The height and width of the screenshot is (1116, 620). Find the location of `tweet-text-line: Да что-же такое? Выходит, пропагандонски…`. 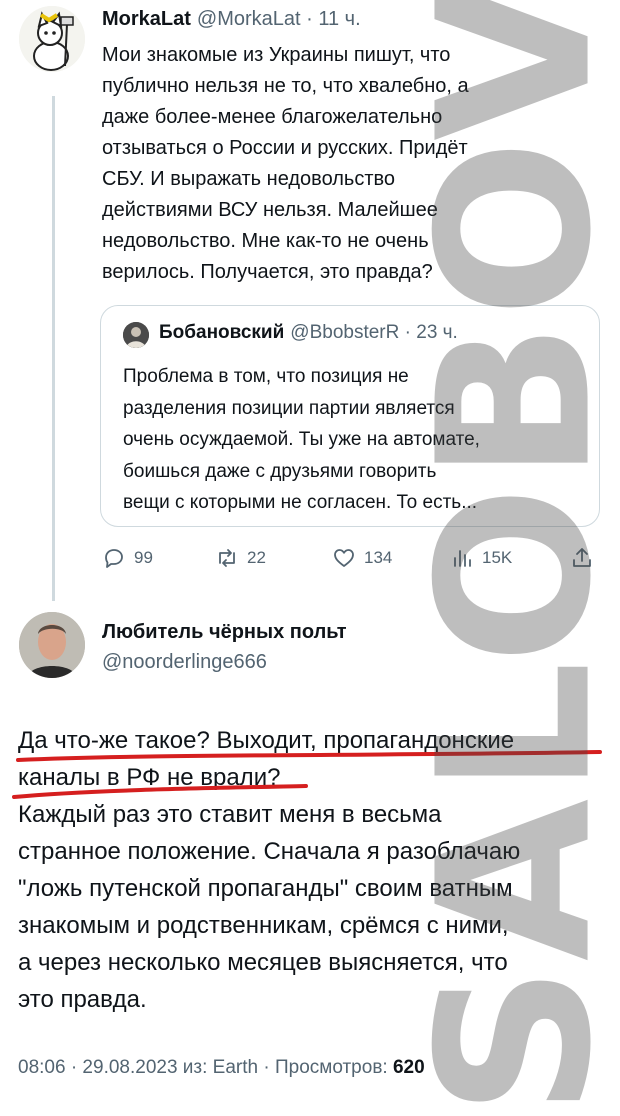

tweet-text-line: Да что-же такое? Выходит, пропагандонски… is located at coordinates (313, 740).